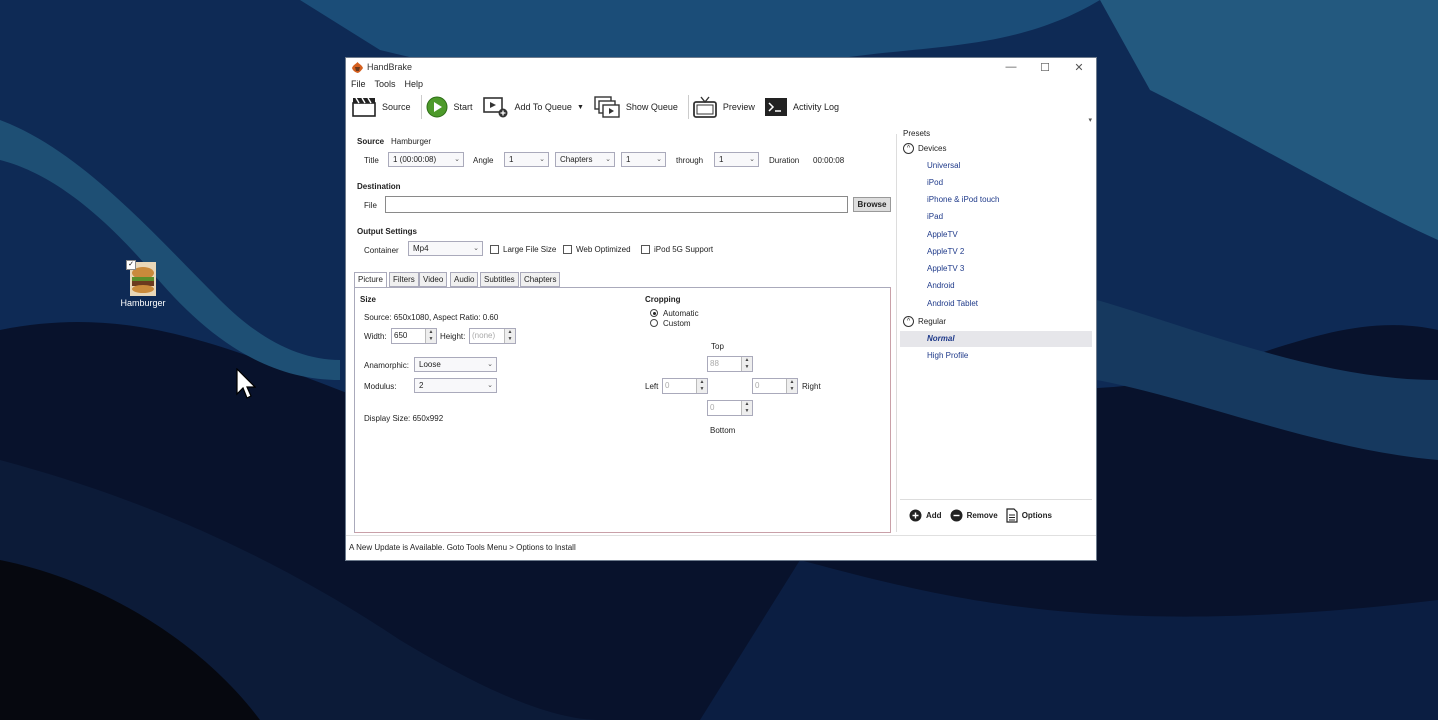 This screenshot has width=1438, height=720. Describe the element at coordinates (455, 364) in the screenshot. I see `anamorphic-select: Loose ⌄` at that location.